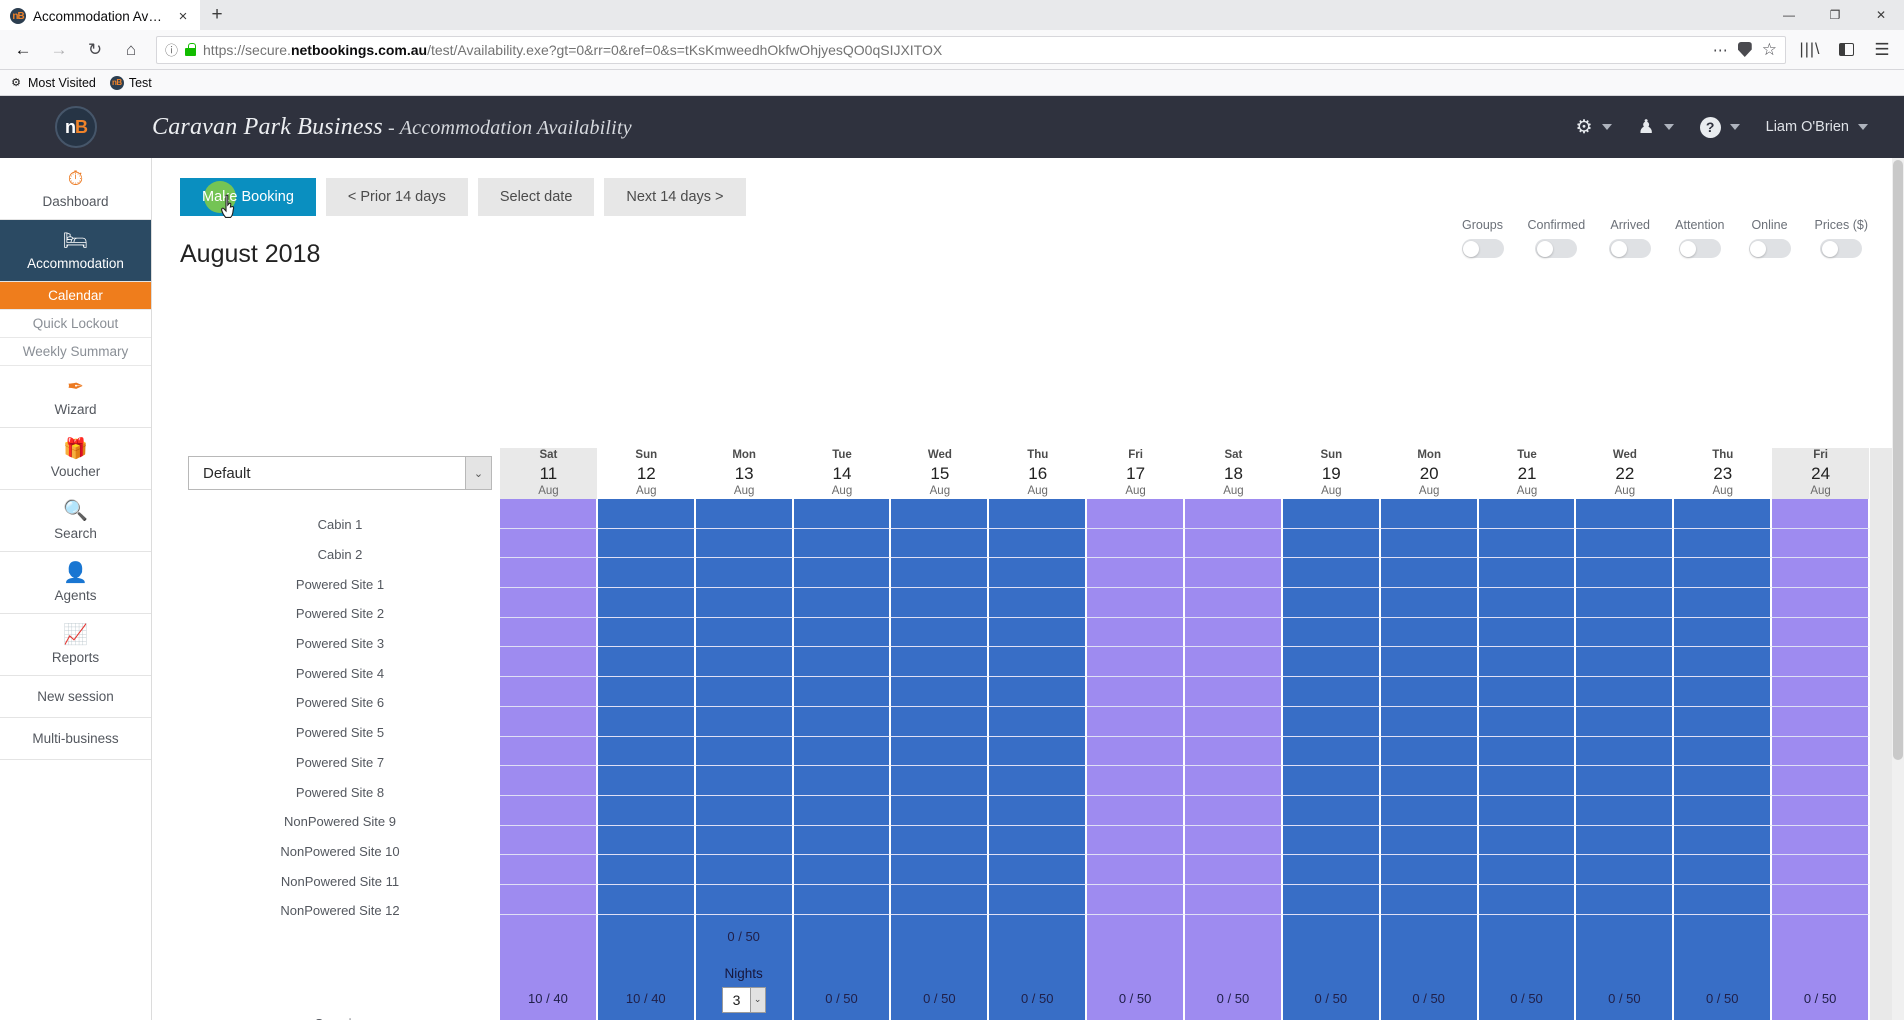  Describe the element at coordinates (130, 82) in the screenshot. I see `bookmark-test: nB Test` at that location.